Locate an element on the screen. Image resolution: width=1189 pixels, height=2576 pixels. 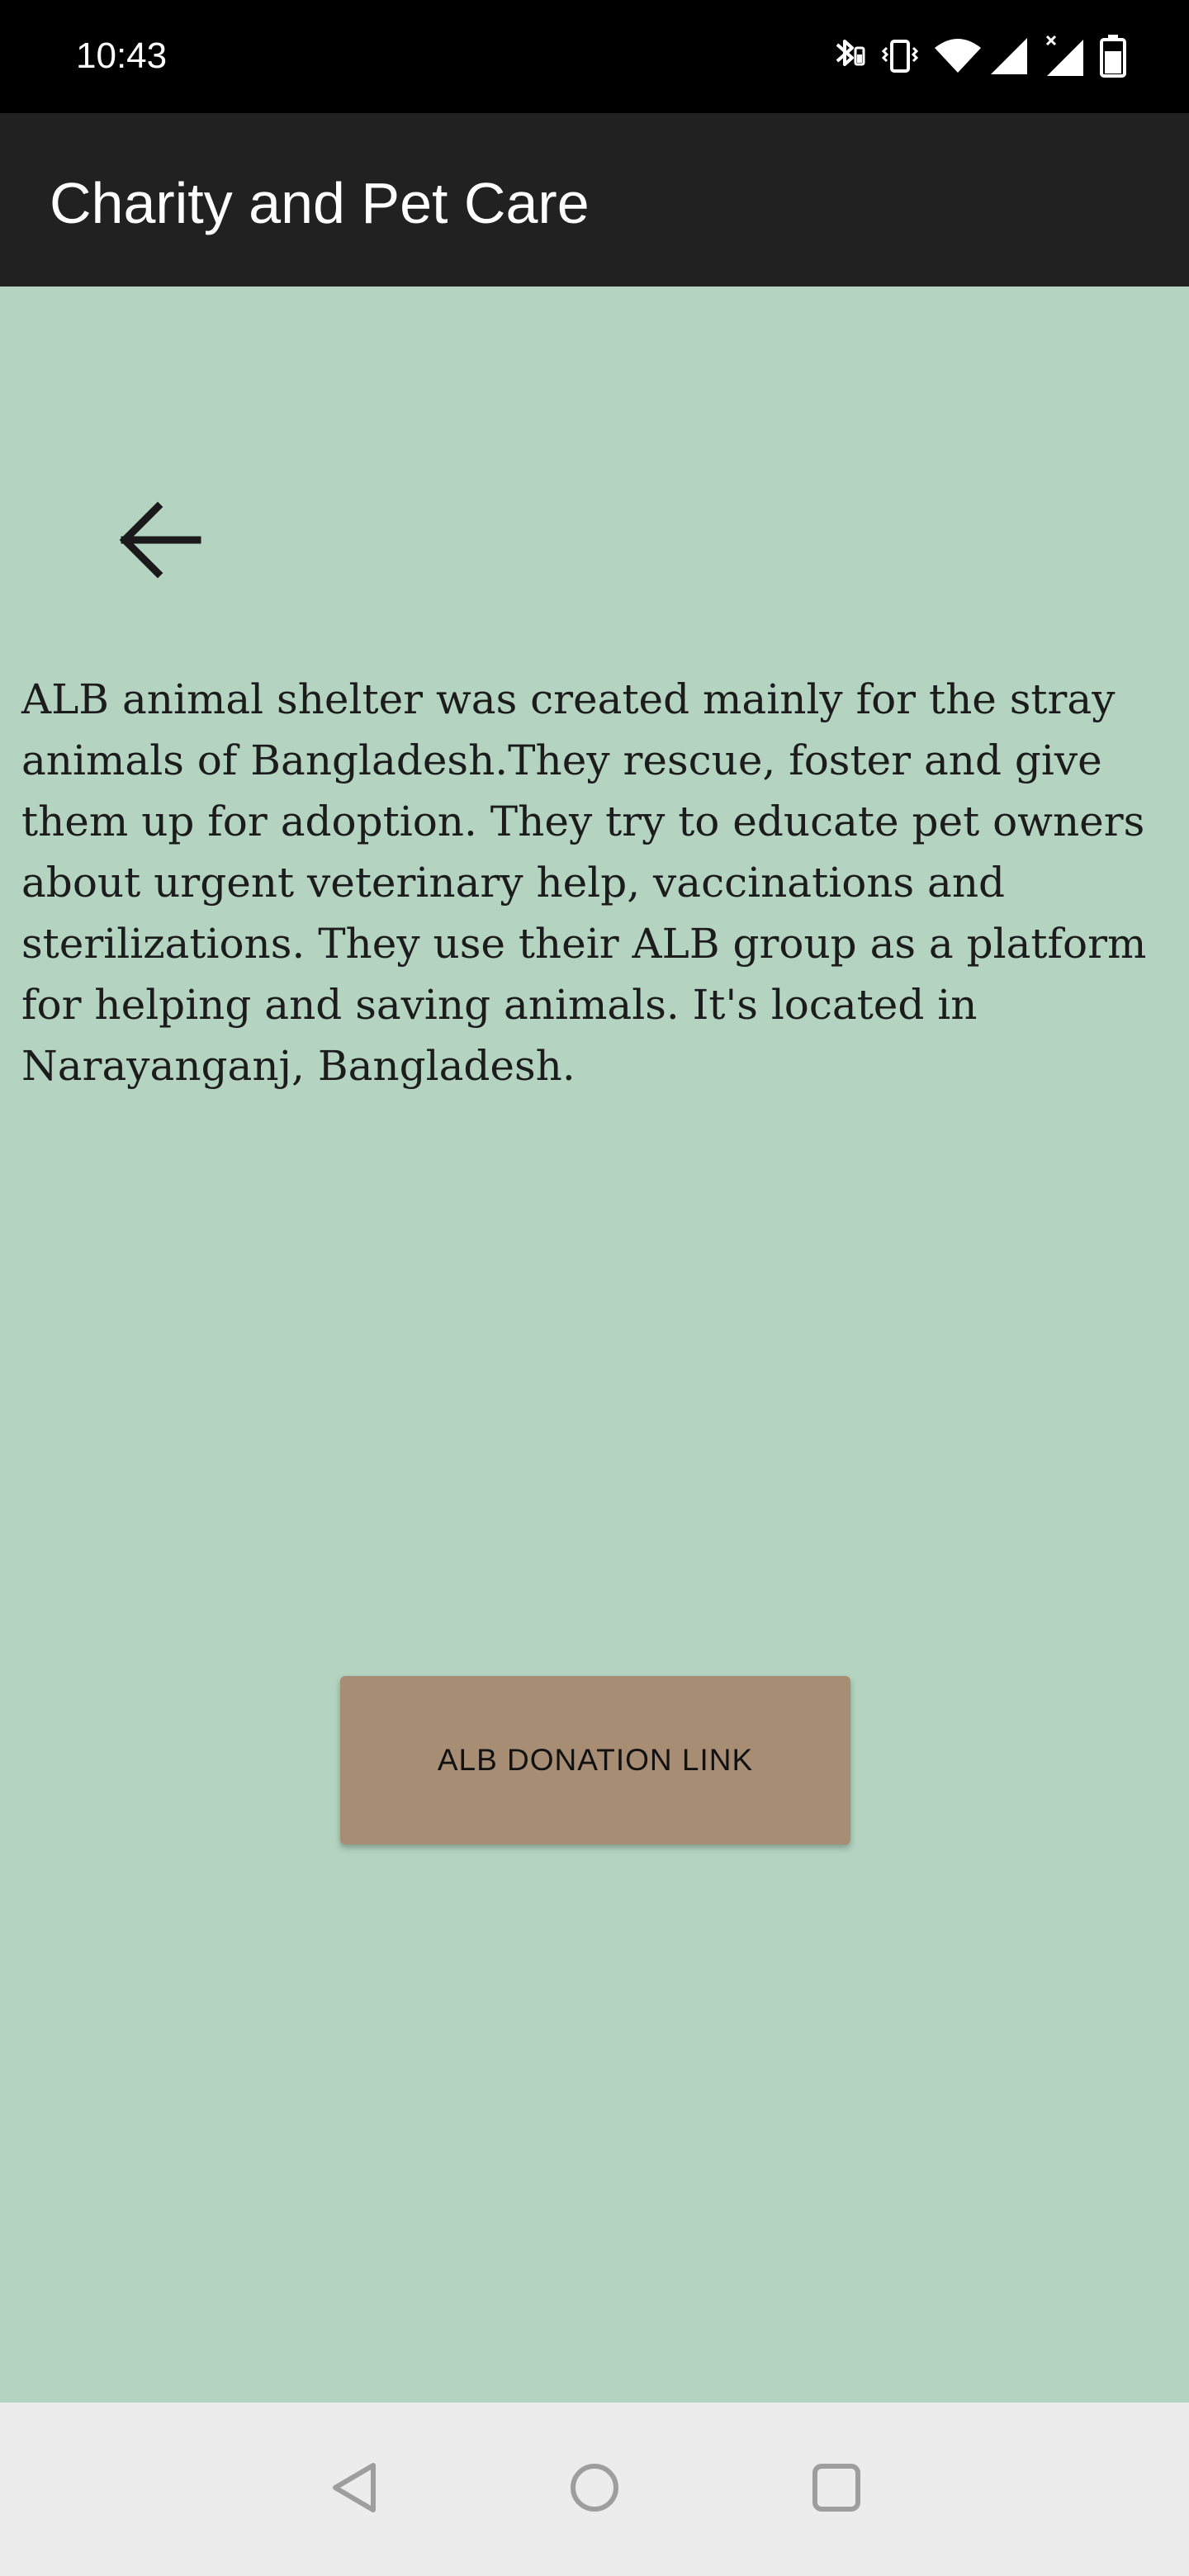
arrow-back-icon is located at coordinates (160, 542).